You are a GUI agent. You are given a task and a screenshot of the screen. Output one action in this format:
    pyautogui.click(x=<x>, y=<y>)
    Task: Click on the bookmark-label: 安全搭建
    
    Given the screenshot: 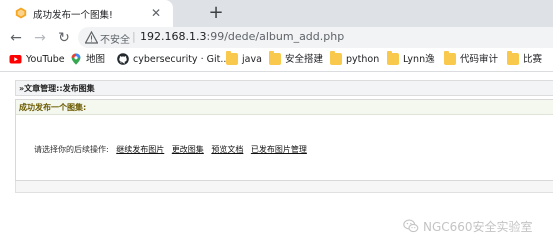 What is the action you would take?
    pyautogui.click(x=304, y=59)
    